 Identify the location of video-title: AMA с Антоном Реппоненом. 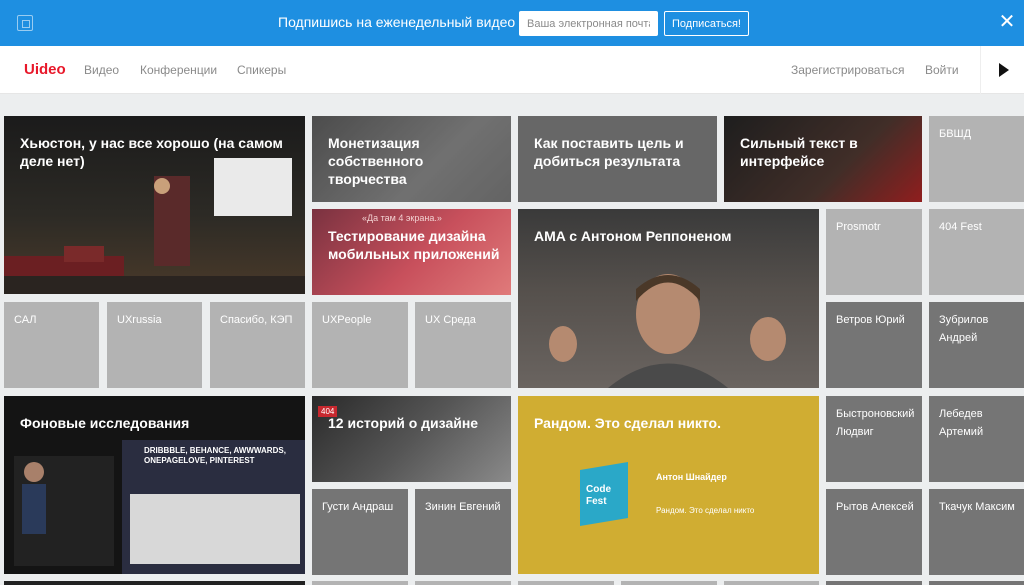
(633, 236).